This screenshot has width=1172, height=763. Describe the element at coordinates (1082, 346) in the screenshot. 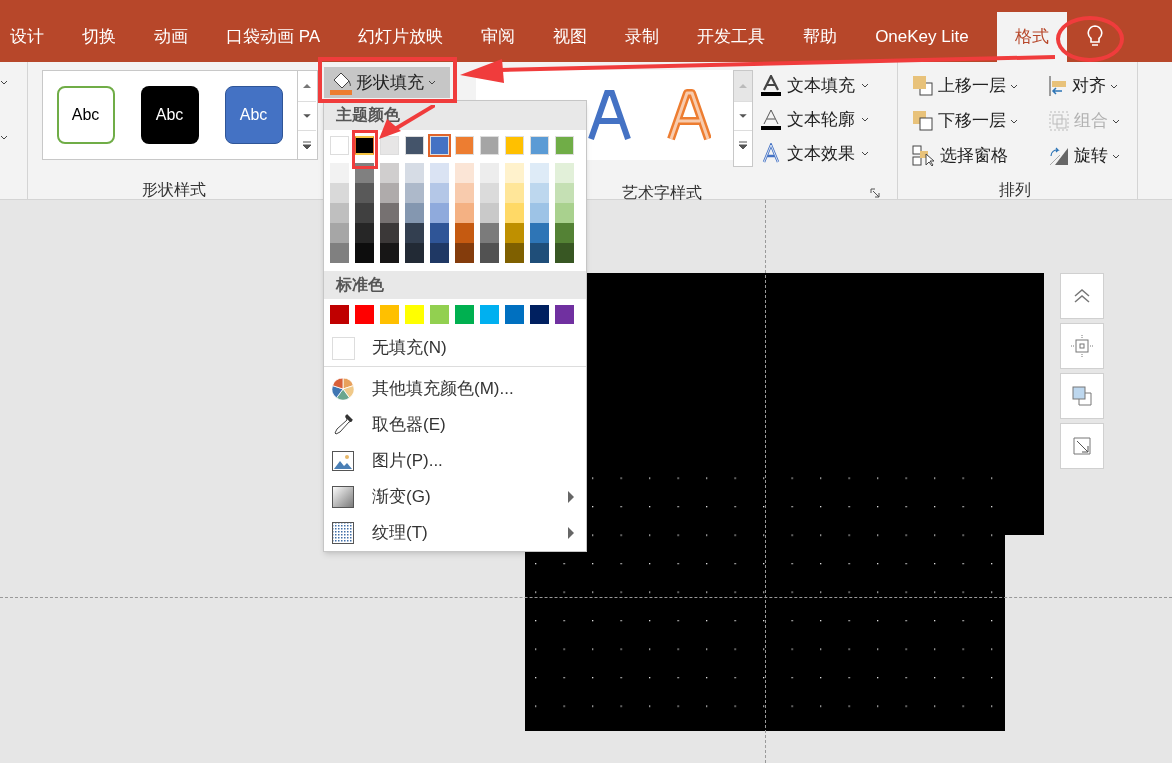

I see `align-center-icon` at that location.